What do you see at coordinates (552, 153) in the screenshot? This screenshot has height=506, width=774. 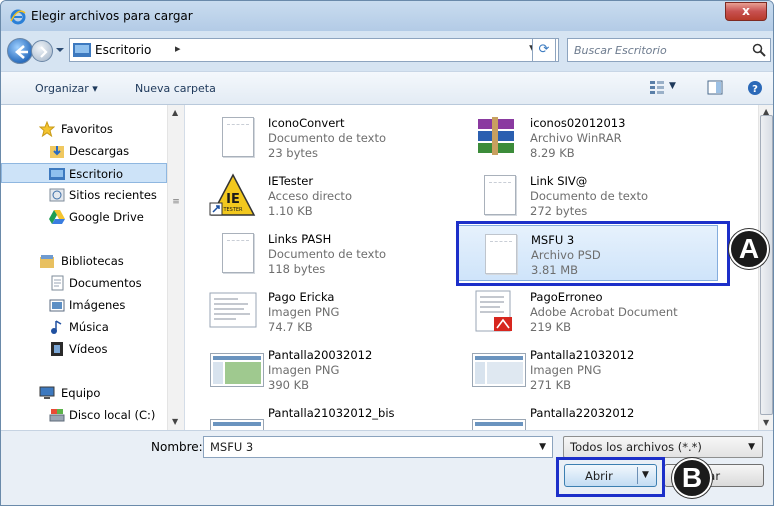 I see `file-size: 8.29 KB` at bounding box center [552, 153].